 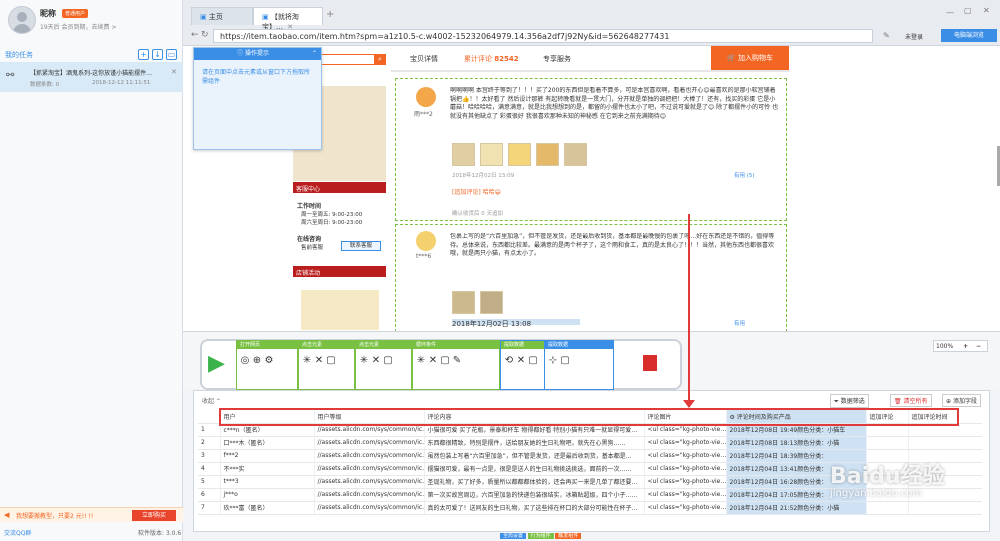 I want to click on refresh-icon: ↻, so click(x=205, y=35).